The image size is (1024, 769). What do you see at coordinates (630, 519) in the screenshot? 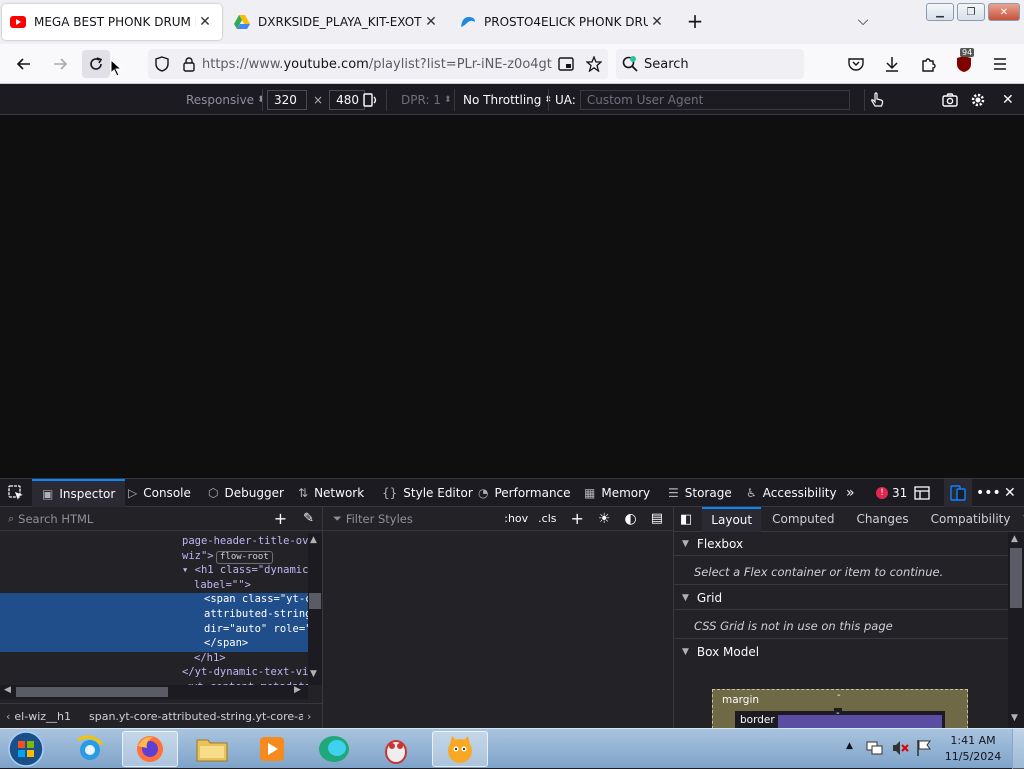
I see `dark-scheme-icon: ◐` at bounding box center [630, 519].